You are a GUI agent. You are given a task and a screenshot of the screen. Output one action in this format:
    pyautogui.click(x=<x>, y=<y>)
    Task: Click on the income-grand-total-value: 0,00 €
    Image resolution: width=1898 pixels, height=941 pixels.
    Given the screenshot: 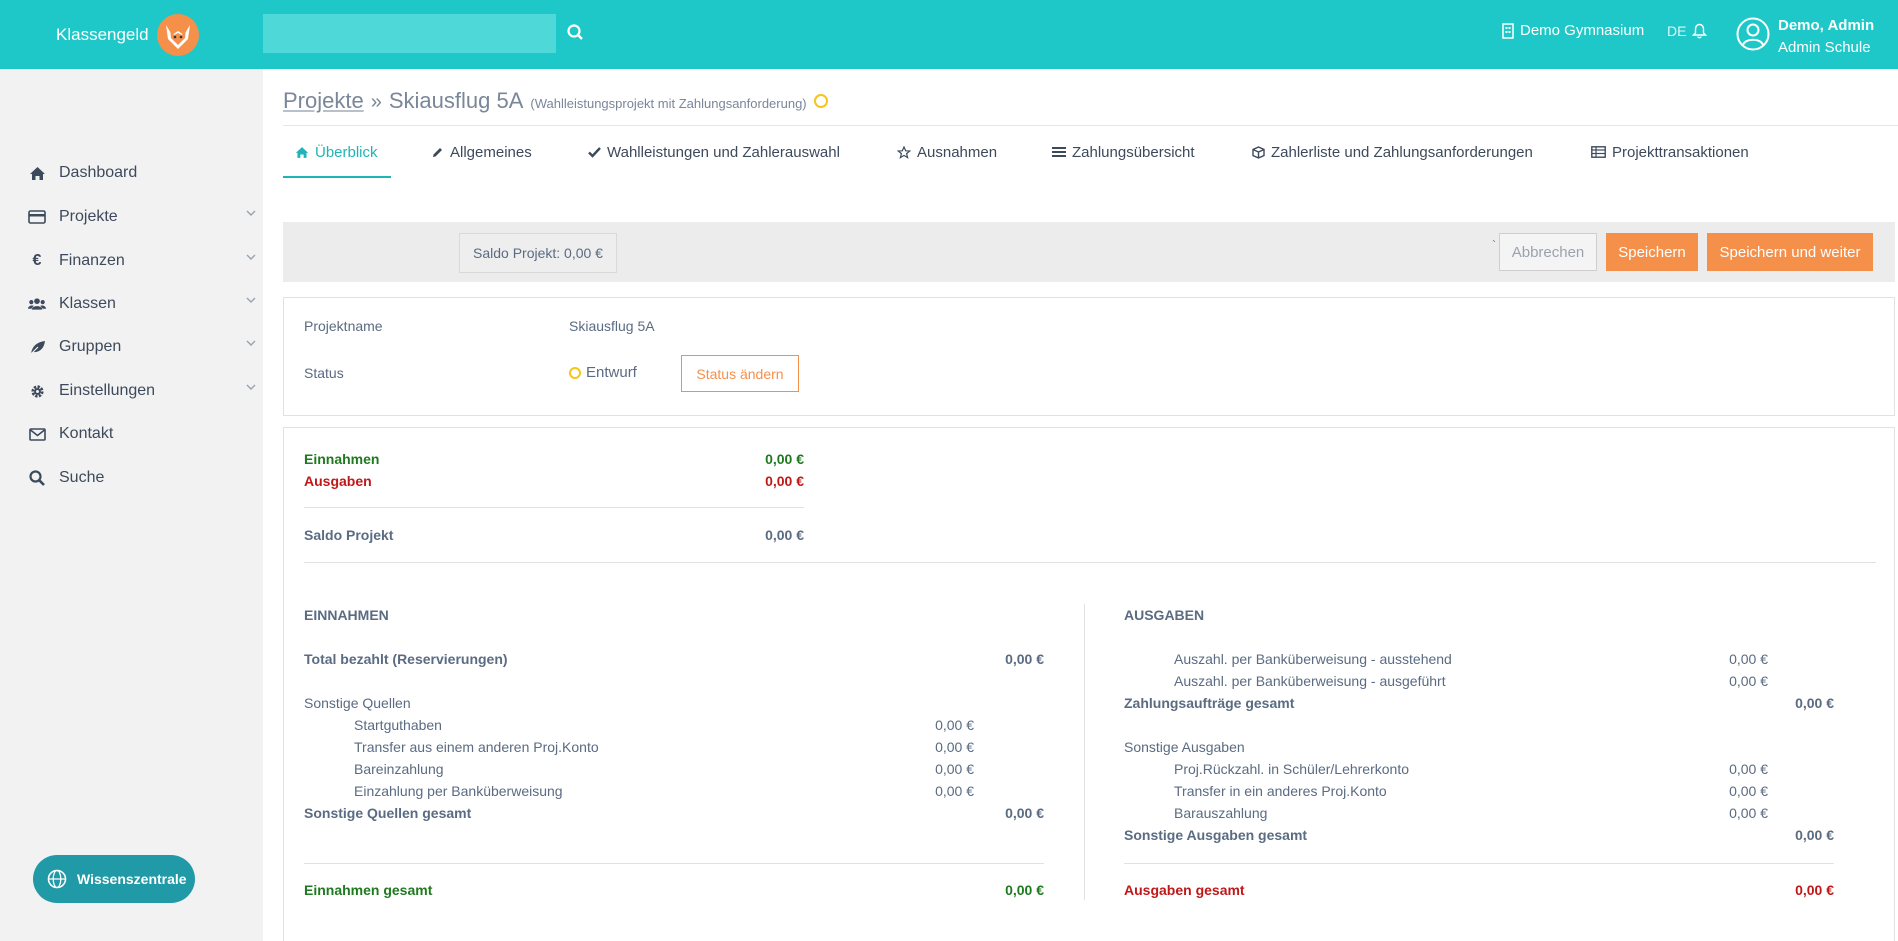 What is the action you would take?
    pyautogui.click(x=1024, y=890)
    